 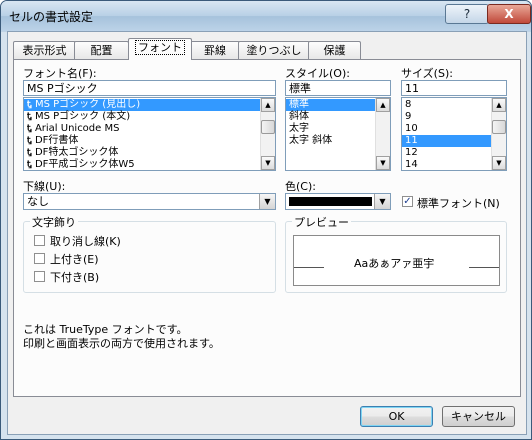 I want to click on preview-area: Aaあぁアァ亜宇, so click(x=396, y=260).